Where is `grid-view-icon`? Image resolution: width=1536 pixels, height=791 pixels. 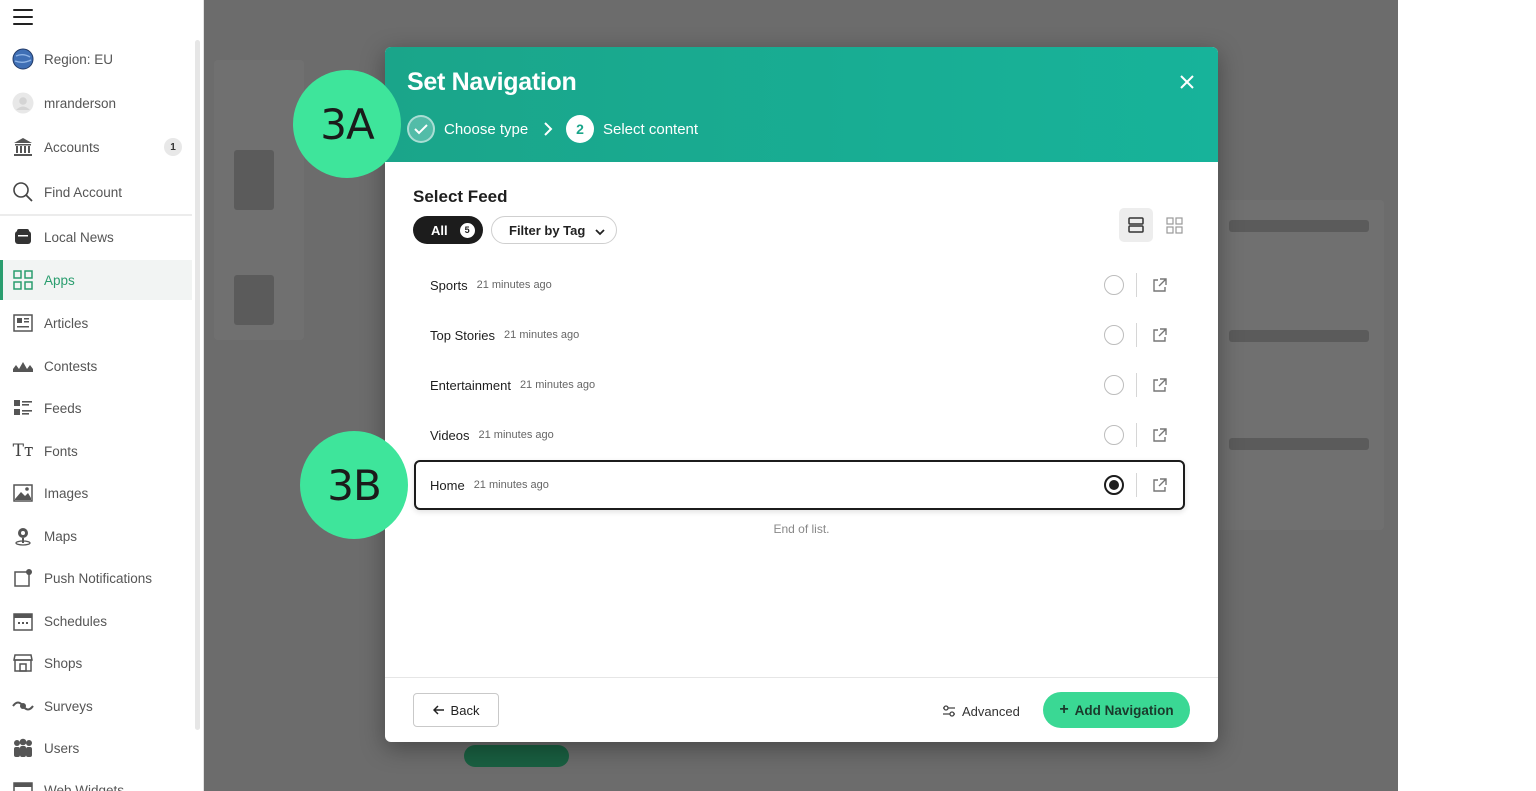
grid-view-icon is located at coordinates (1174, 225).